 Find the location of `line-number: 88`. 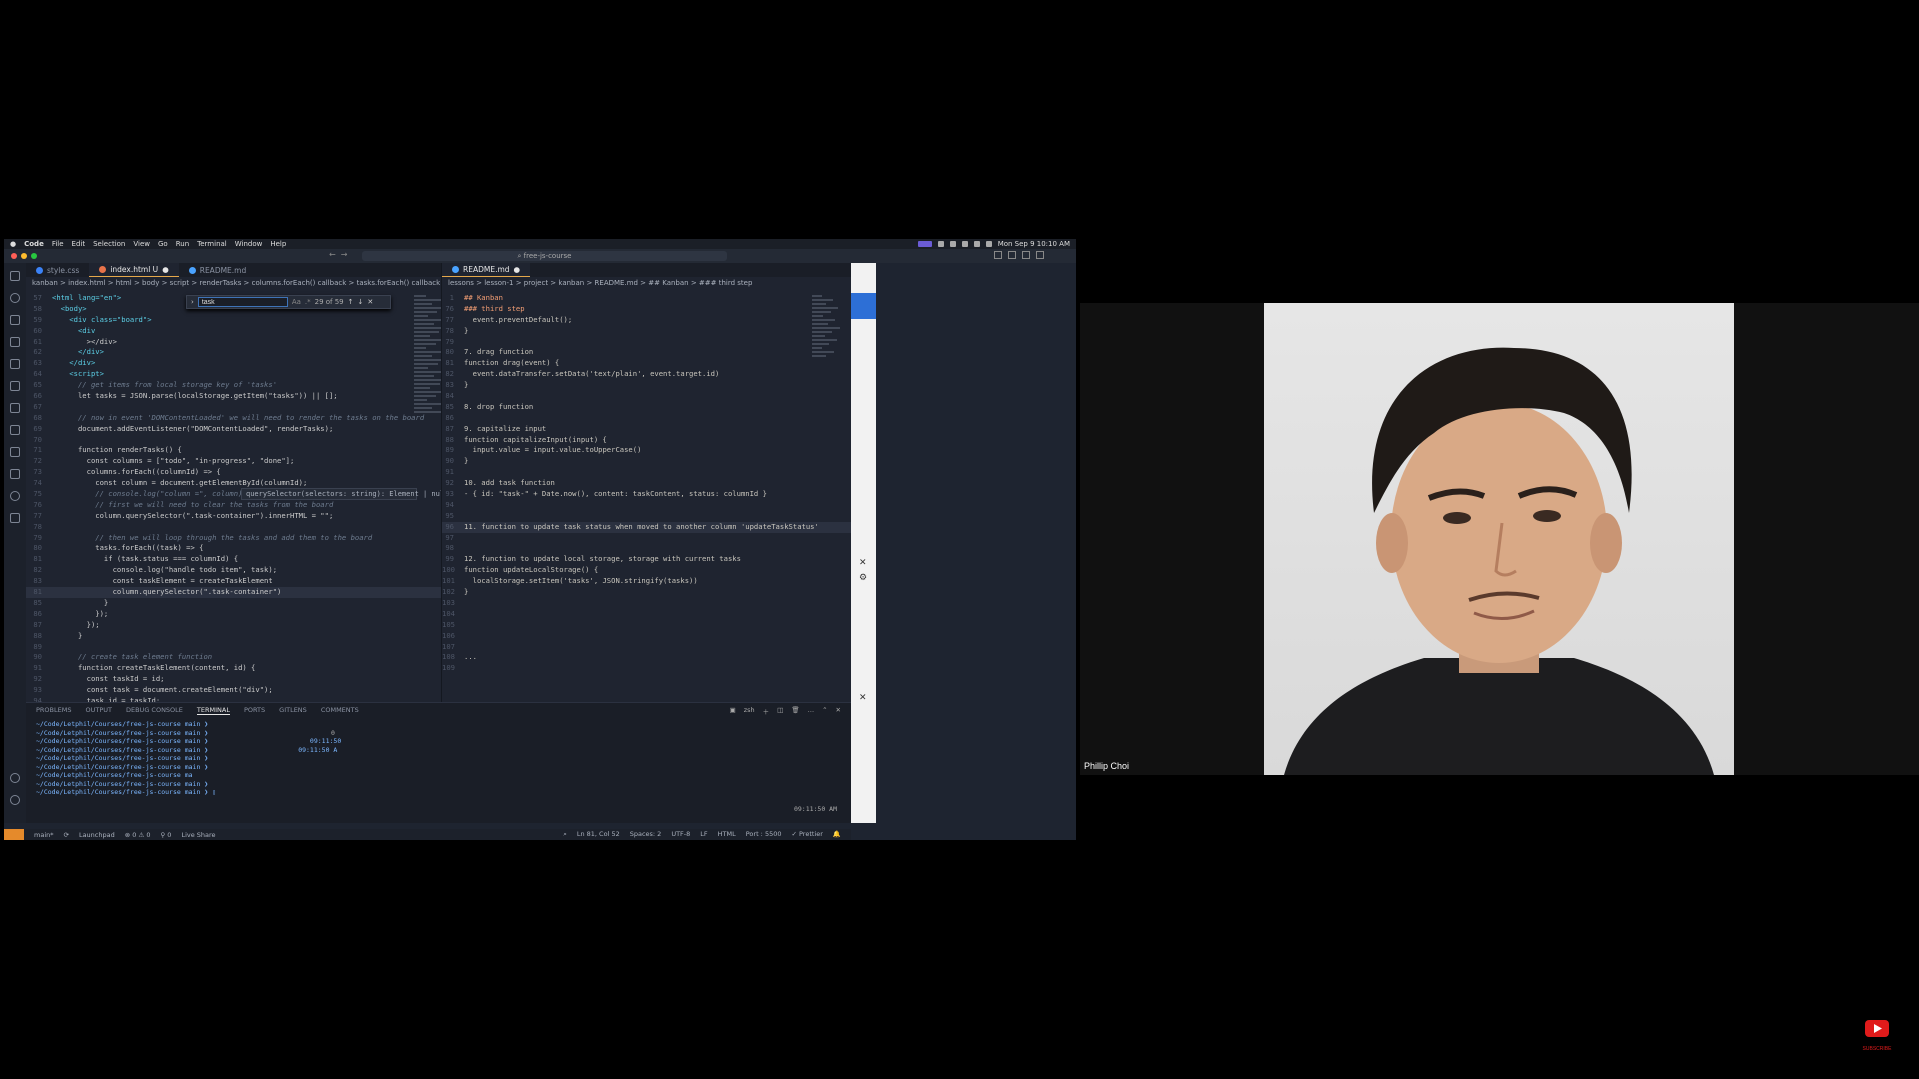

line-number: 88 is located at coordinates (453, 440).